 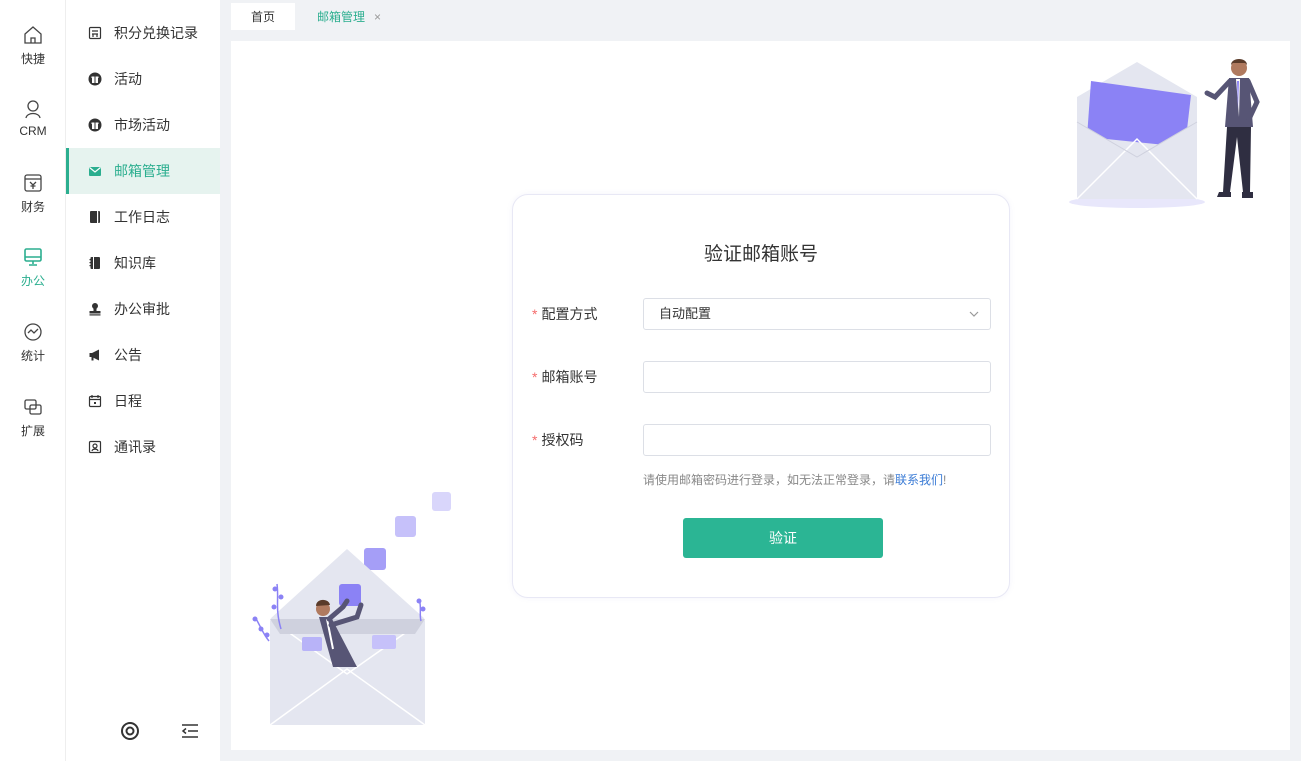 What do you see at coordinates (128, 355) in the screenshot?
I see `menu-item-label: 公告` at bounding box center [128, 355].